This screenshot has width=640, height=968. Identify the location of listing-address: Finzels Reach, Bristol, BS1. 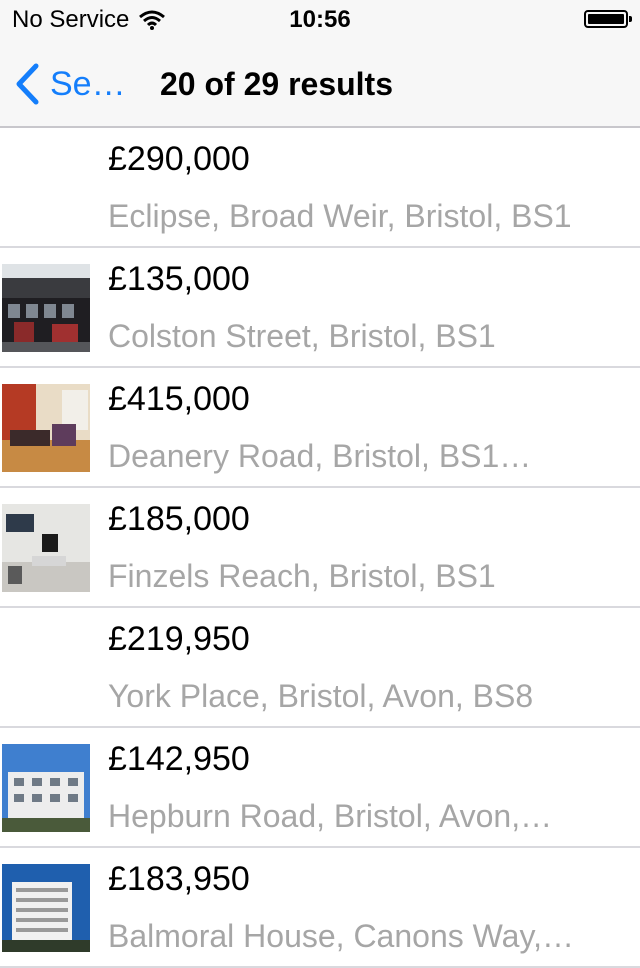
(302, 576).